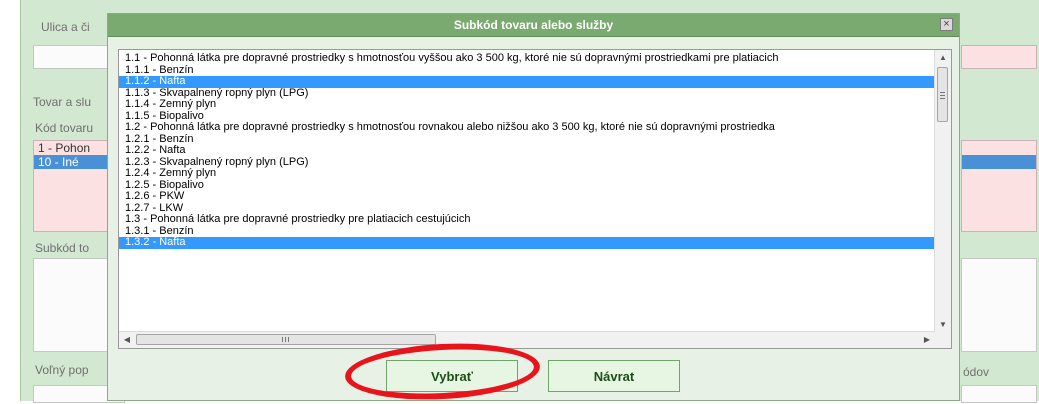 Image resolution: width=1039 pixels, height=404 pixels. Describe the element at coordinates (999, 148) in the screenshot. I see `goods-code-item-spacer` at that location.